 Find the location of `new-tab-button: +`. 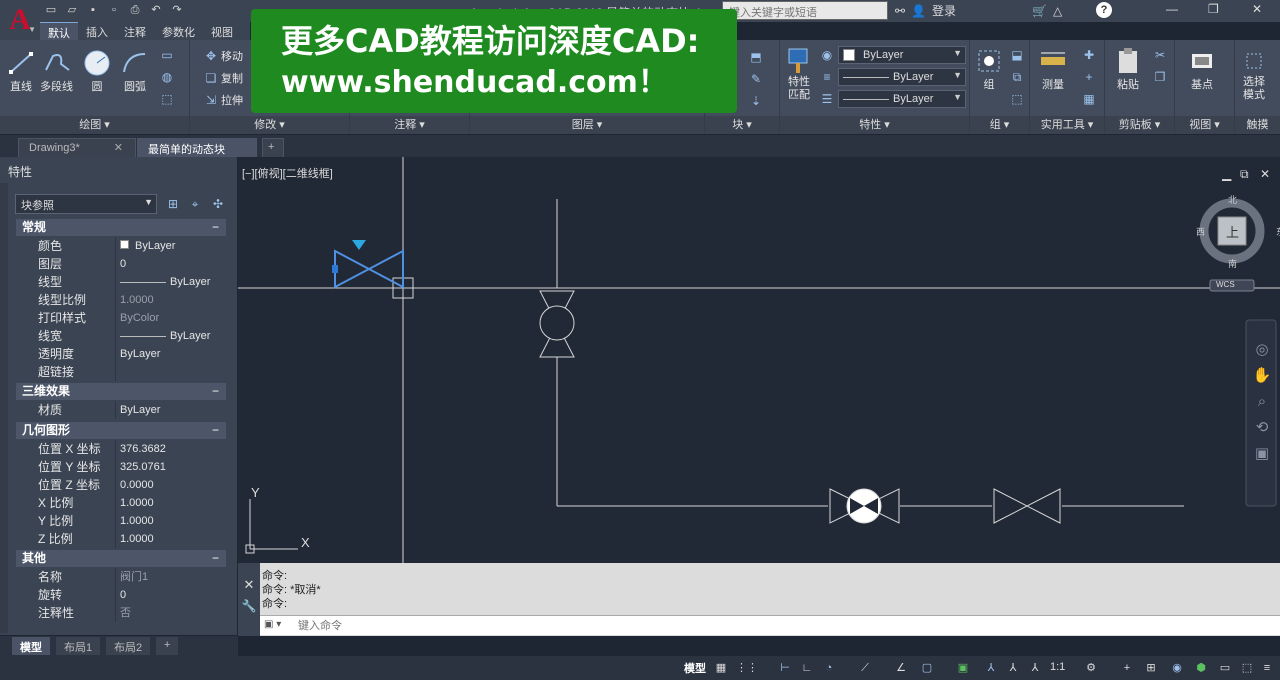

new-tab-button: + is located at coordinates (273, 147).